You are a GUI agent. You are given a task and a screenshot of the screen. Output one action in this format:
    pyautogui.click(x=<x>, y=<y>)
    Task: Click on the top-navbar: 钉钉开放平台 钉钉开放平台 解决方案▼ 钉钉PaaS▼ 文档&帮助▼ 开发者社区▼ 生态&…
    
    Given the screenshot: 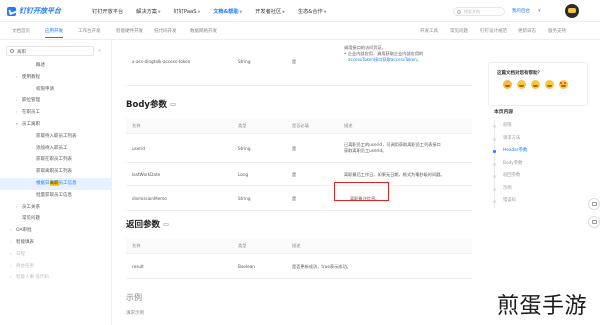 What is the action you would take?
    pyautogui.click(x=300, y=11)
    